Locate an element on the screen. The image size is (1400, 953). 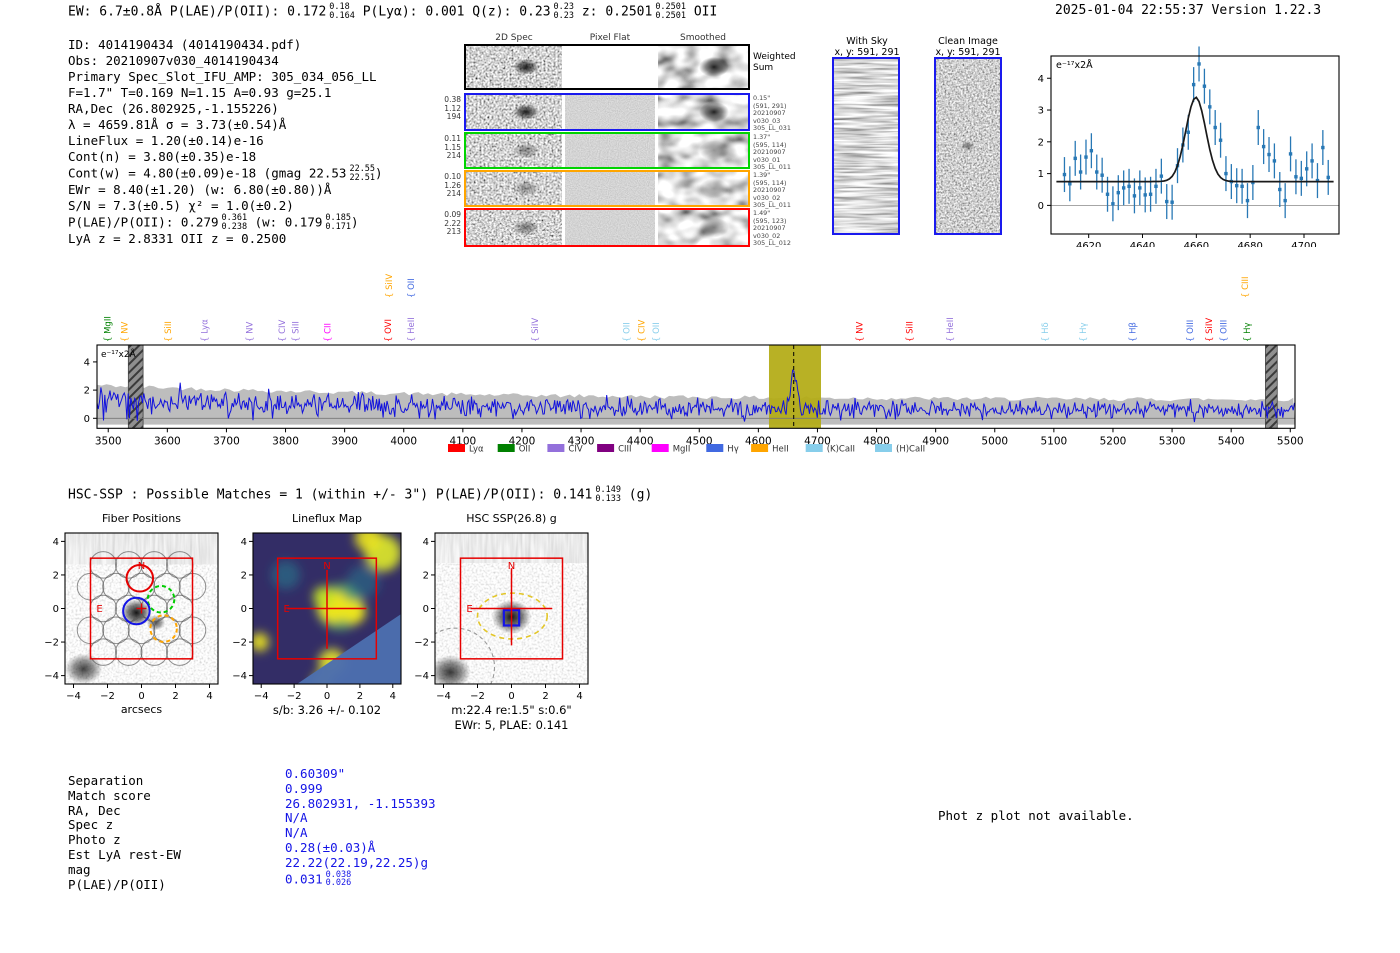
match-label: mag is located at coordinates (79, 869).